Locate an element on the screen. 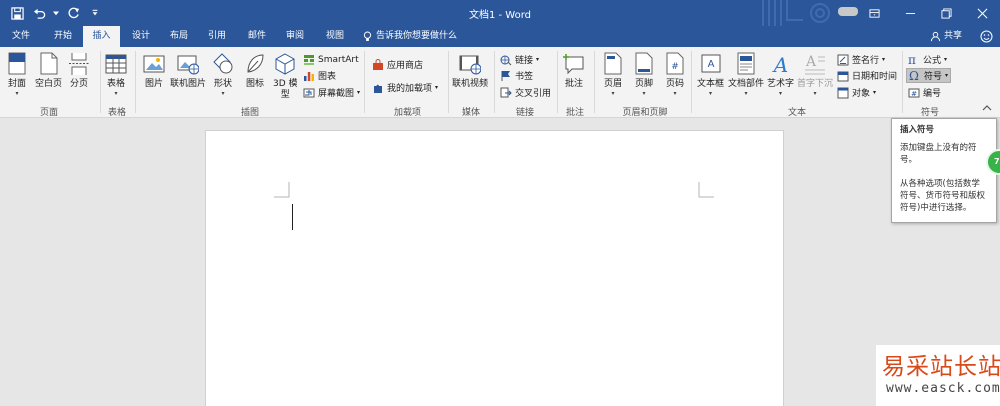  page-number-button: # 页码 ▾ is located at coordinates (675, 74).